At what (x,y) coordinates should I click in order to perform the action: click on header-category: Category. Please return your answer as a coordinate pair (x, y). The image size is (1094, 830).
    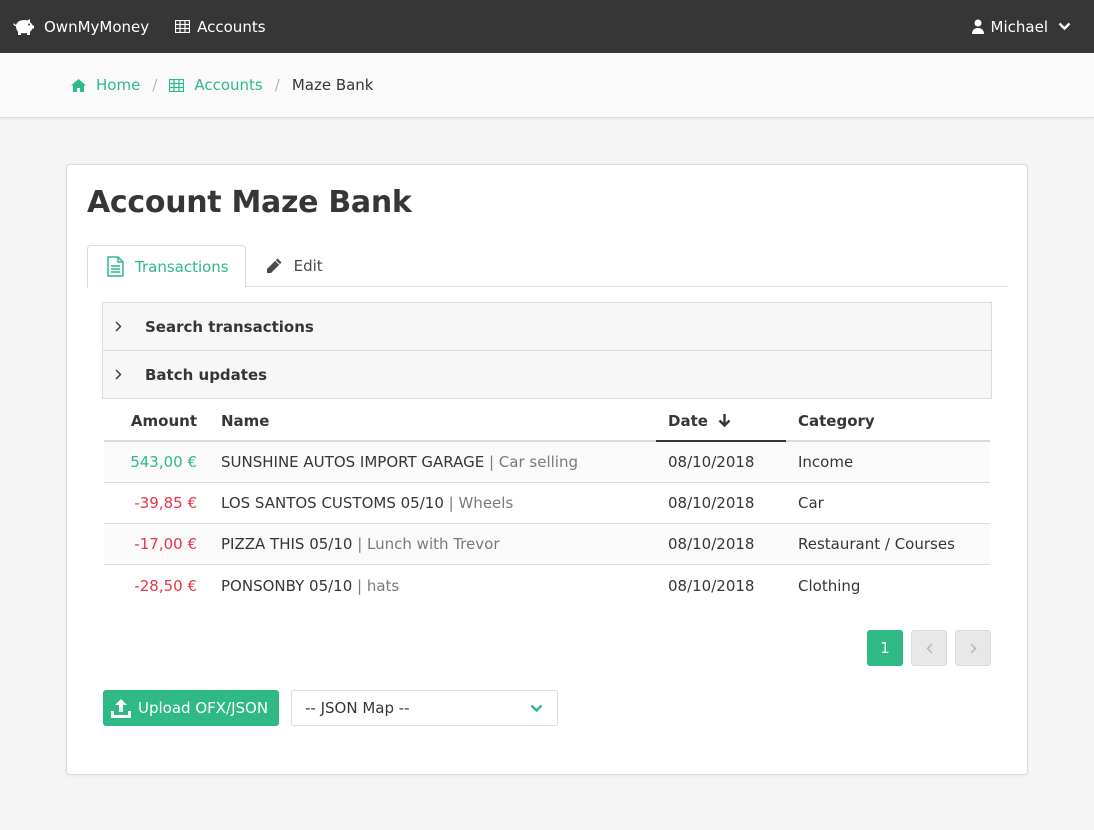
    Looking at the image, I should click on (888, 421).